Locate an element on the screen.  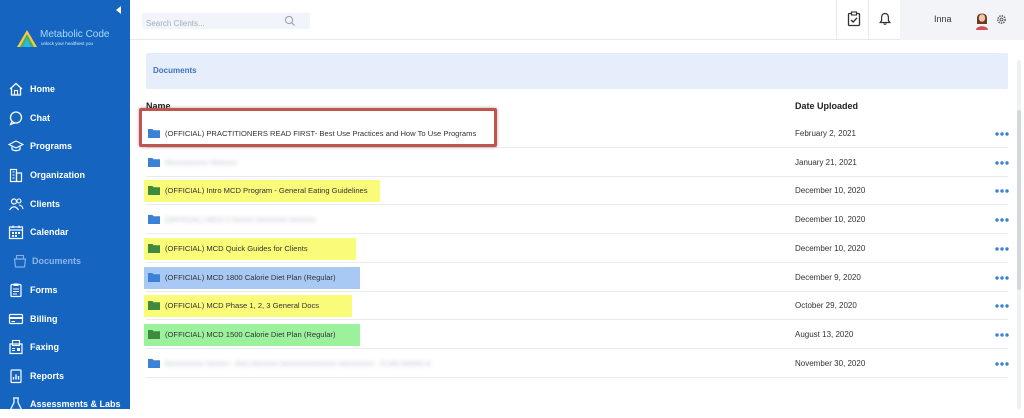
chat-icon is located at coordinates (16, 118).